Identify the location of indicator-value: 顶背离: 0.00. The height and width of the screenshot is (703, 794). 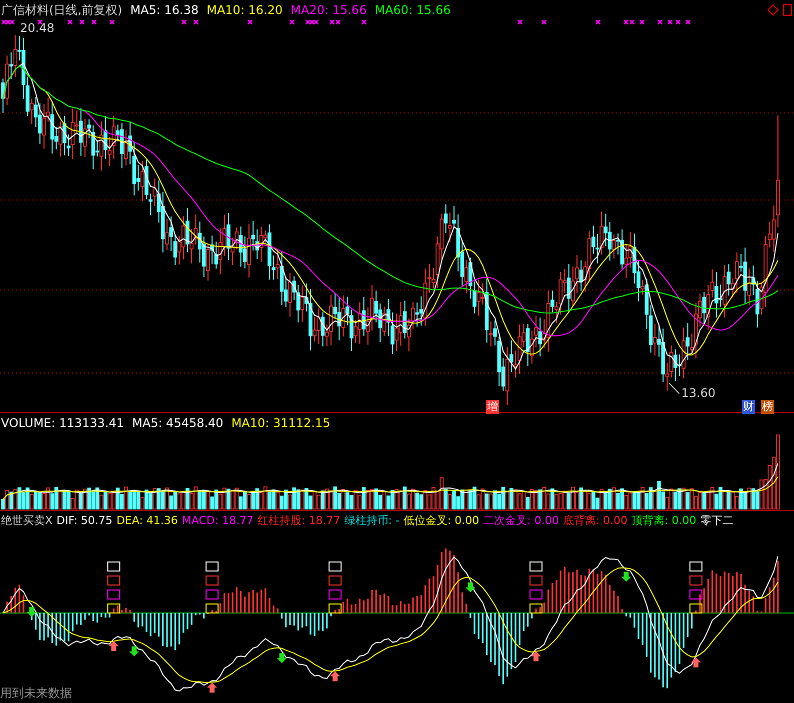
(664, 520).